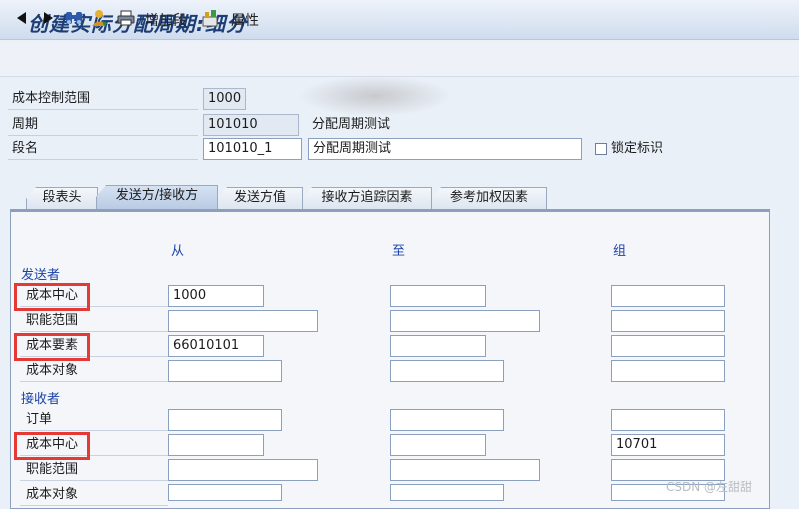  Describe the element at coordinates (210, 18) in the screenshot. I see `attributes-icon` at that location.